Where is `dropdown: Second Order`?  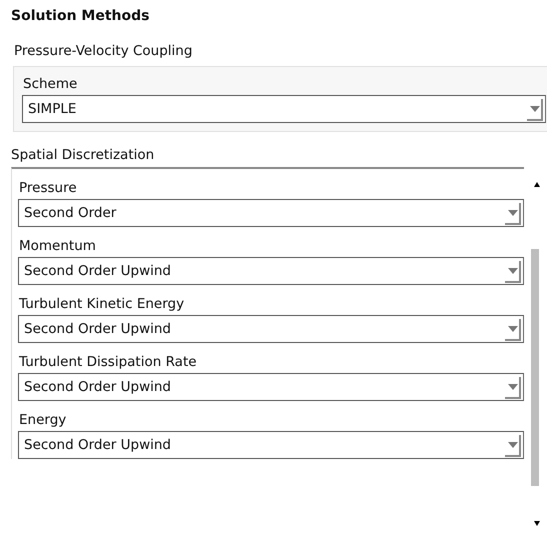 dropdown: Second Order is located at coordinates (271, 213).